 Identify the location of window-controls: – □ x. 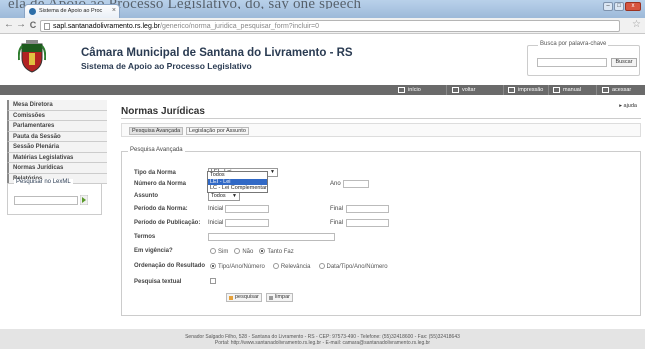
(621, 6).